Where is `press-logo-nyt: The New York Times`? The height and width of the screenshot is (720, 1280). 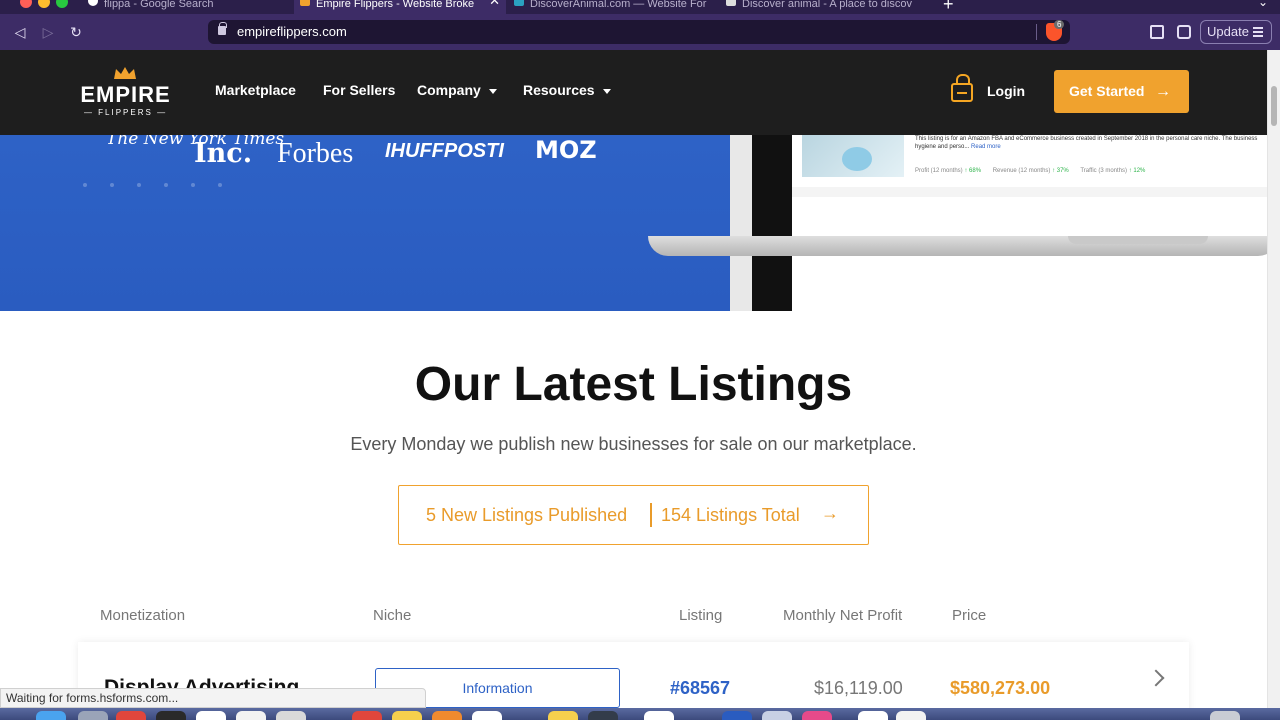 press-logo-nyt: The New York Times is located at coordinates (195, 142).